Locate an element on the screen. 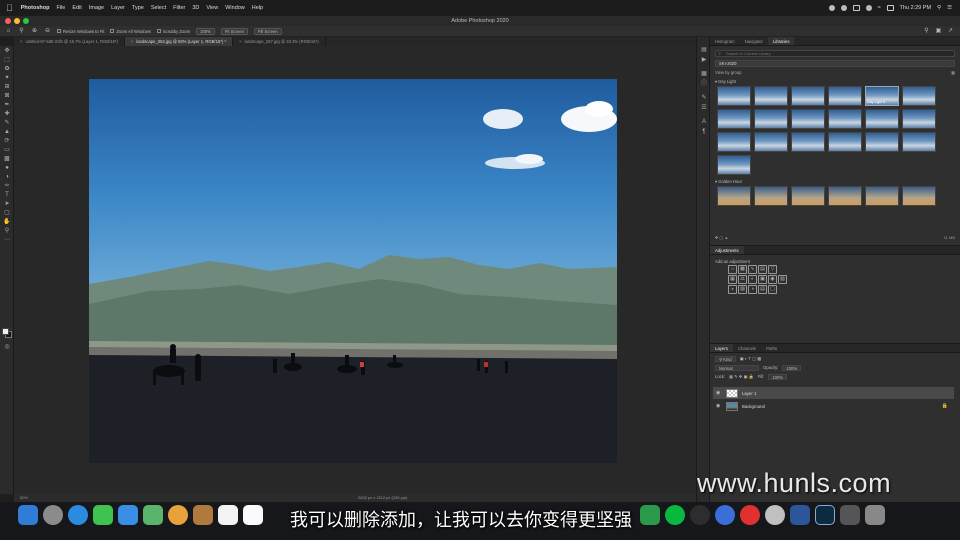 The height and width of the screenshot is (540, 960). dodge-tool-icon: ◑ is located at coordinates (7, 177).